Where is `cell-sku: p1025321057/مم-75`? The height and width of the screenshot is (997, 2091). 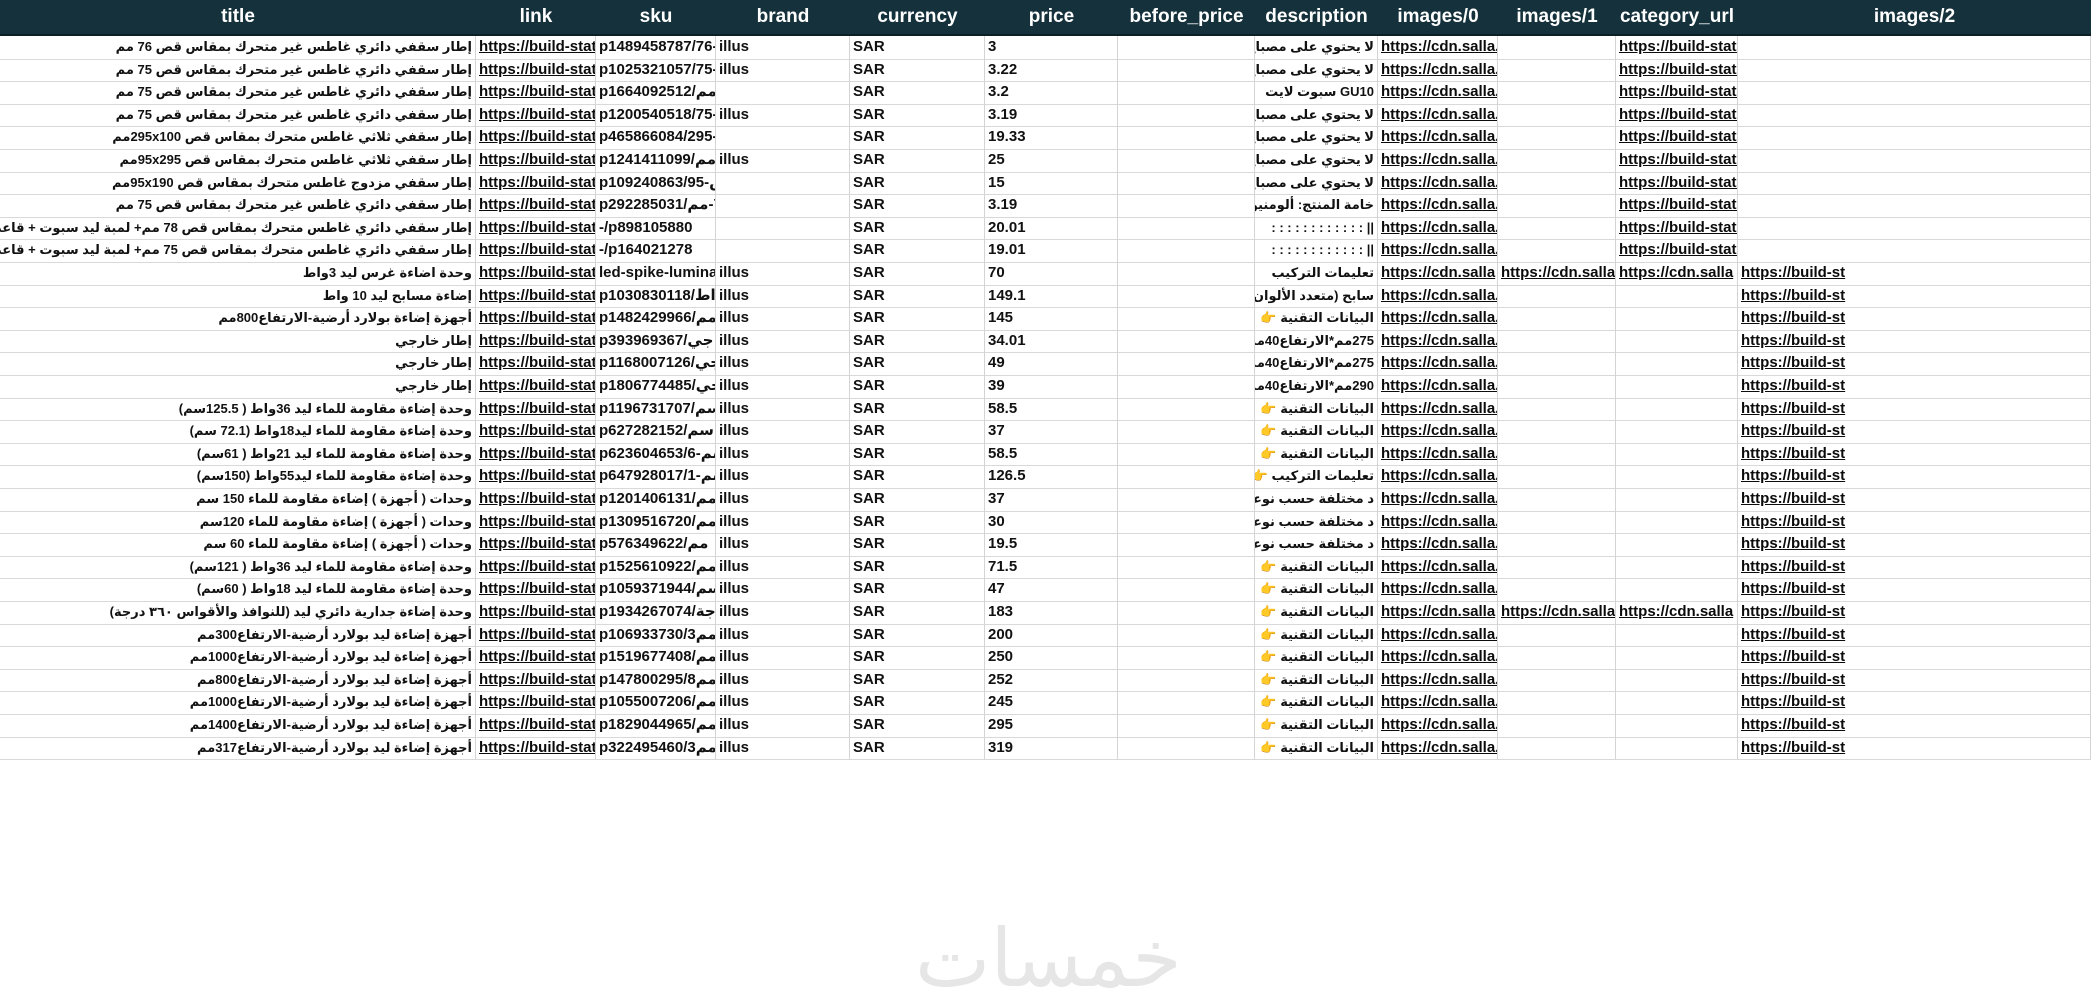
cell-sku: p1025321057/مم-75 is located at coordinates (656, 70).